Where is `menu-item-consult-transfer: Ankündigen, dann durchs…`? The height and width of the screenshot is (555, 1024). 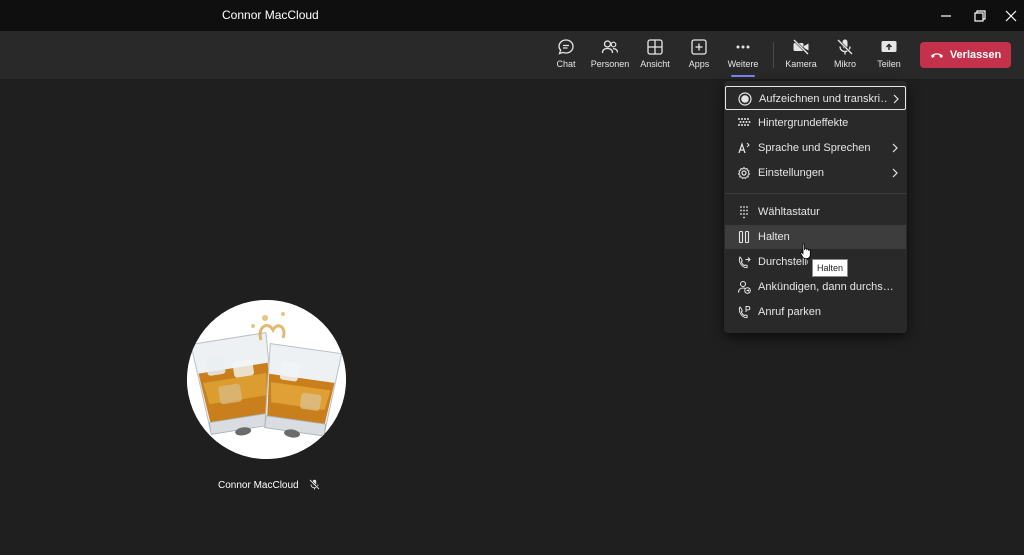
menu-item-consult-transfer: Ankündigen, dann durchs… is located at coordinates (815, 287).